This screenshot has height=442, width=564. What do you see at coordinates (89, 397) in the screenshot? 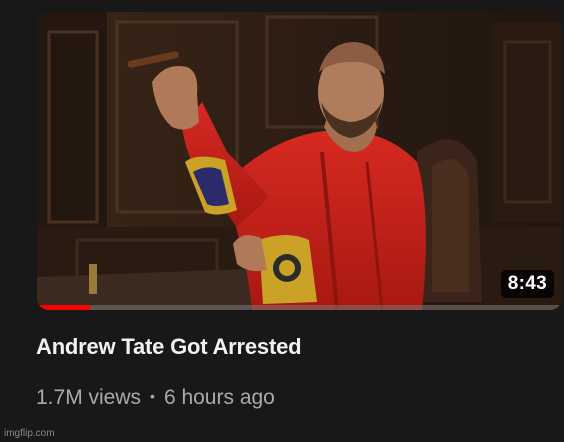
I see `view-count: 1.7M views` at bounding box center [89, 397].